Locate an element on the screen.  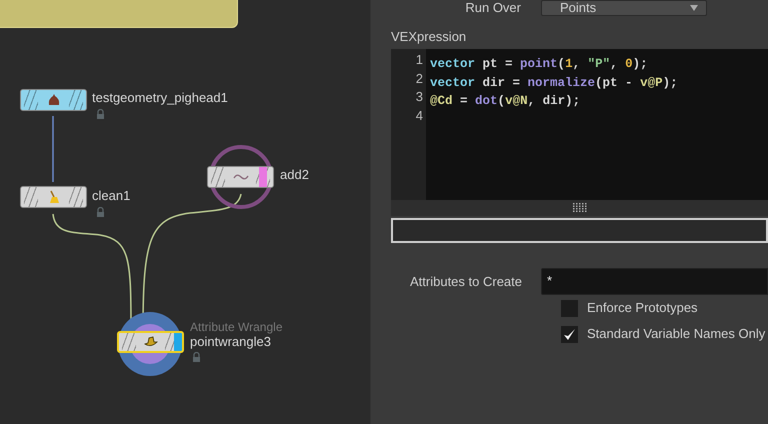
dropdown-arrow-icon is located at coordinates (694, 8).